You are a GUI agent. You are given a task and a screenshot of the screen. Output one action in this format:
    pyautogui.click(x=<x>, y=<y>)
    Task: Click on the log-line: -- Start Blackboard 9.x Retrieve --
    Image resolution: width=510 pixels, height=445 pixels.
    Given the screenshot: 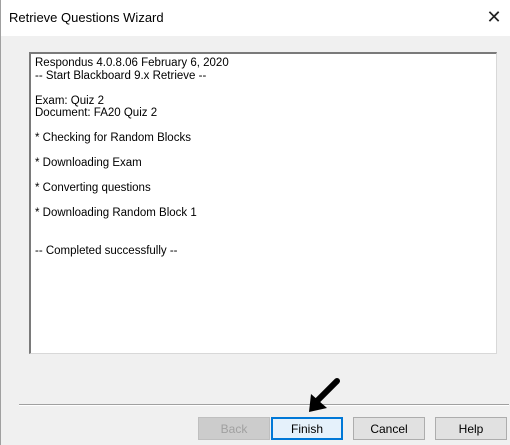 What is the action you would take?
    pyautogui.click(x=121, y=75)
    